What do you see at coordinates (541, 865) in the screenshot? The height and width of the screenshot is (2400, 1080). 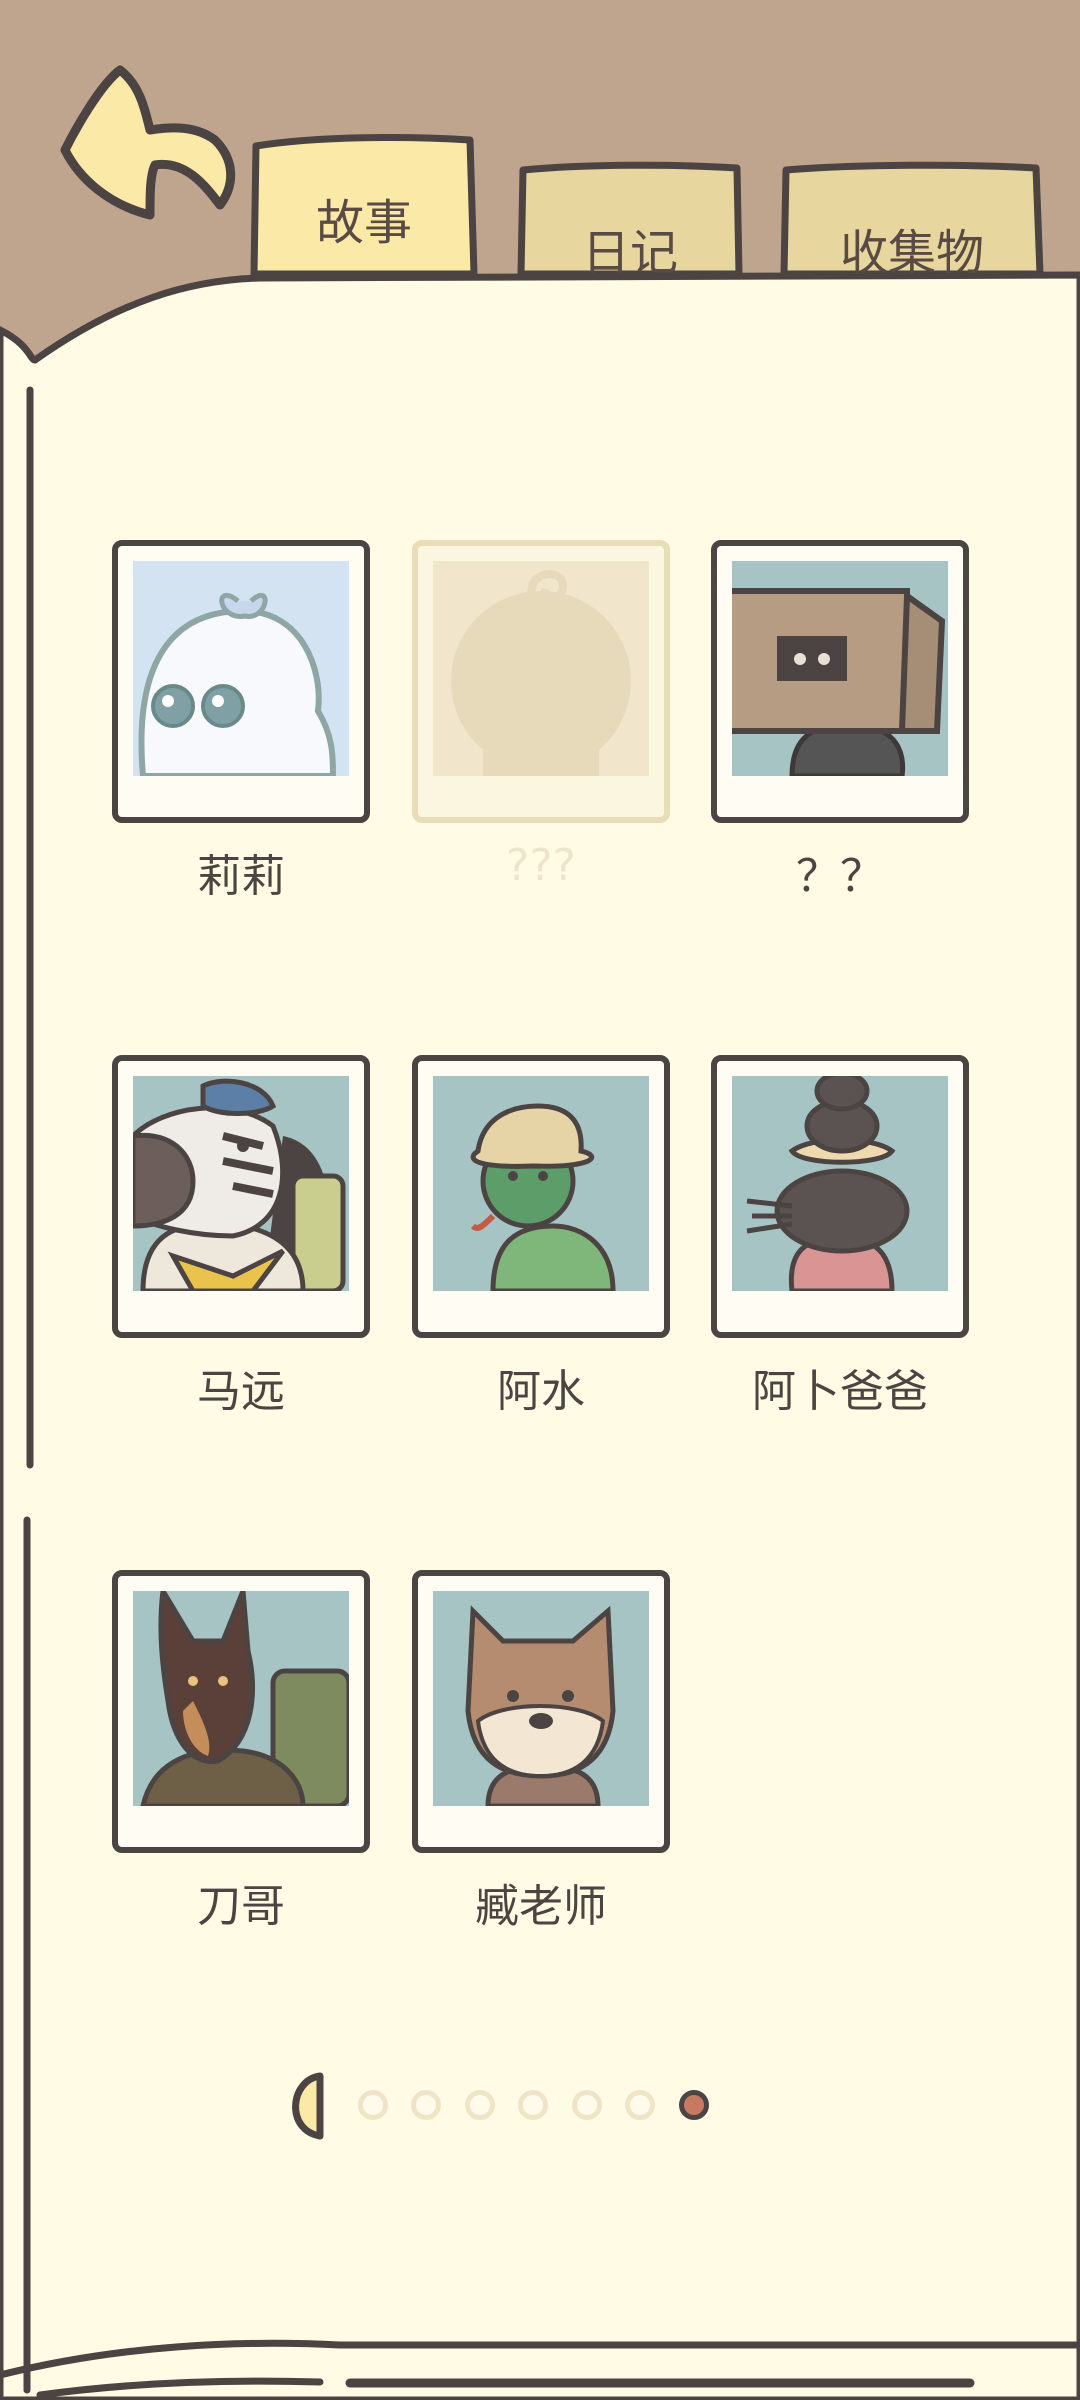 I see `character-name: ???` at bounding box center [541, 865].